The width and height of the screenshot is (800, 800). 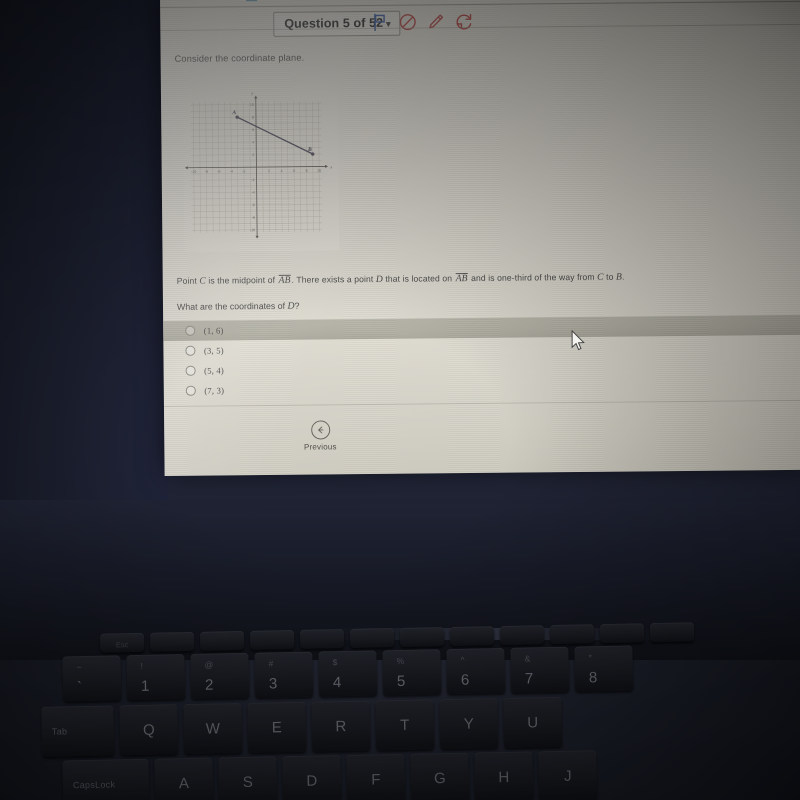 What do you see at coordinates (440, 776) in the screenshot?
I see `keyboard-key-g: G` at bounding box center [440, 776].